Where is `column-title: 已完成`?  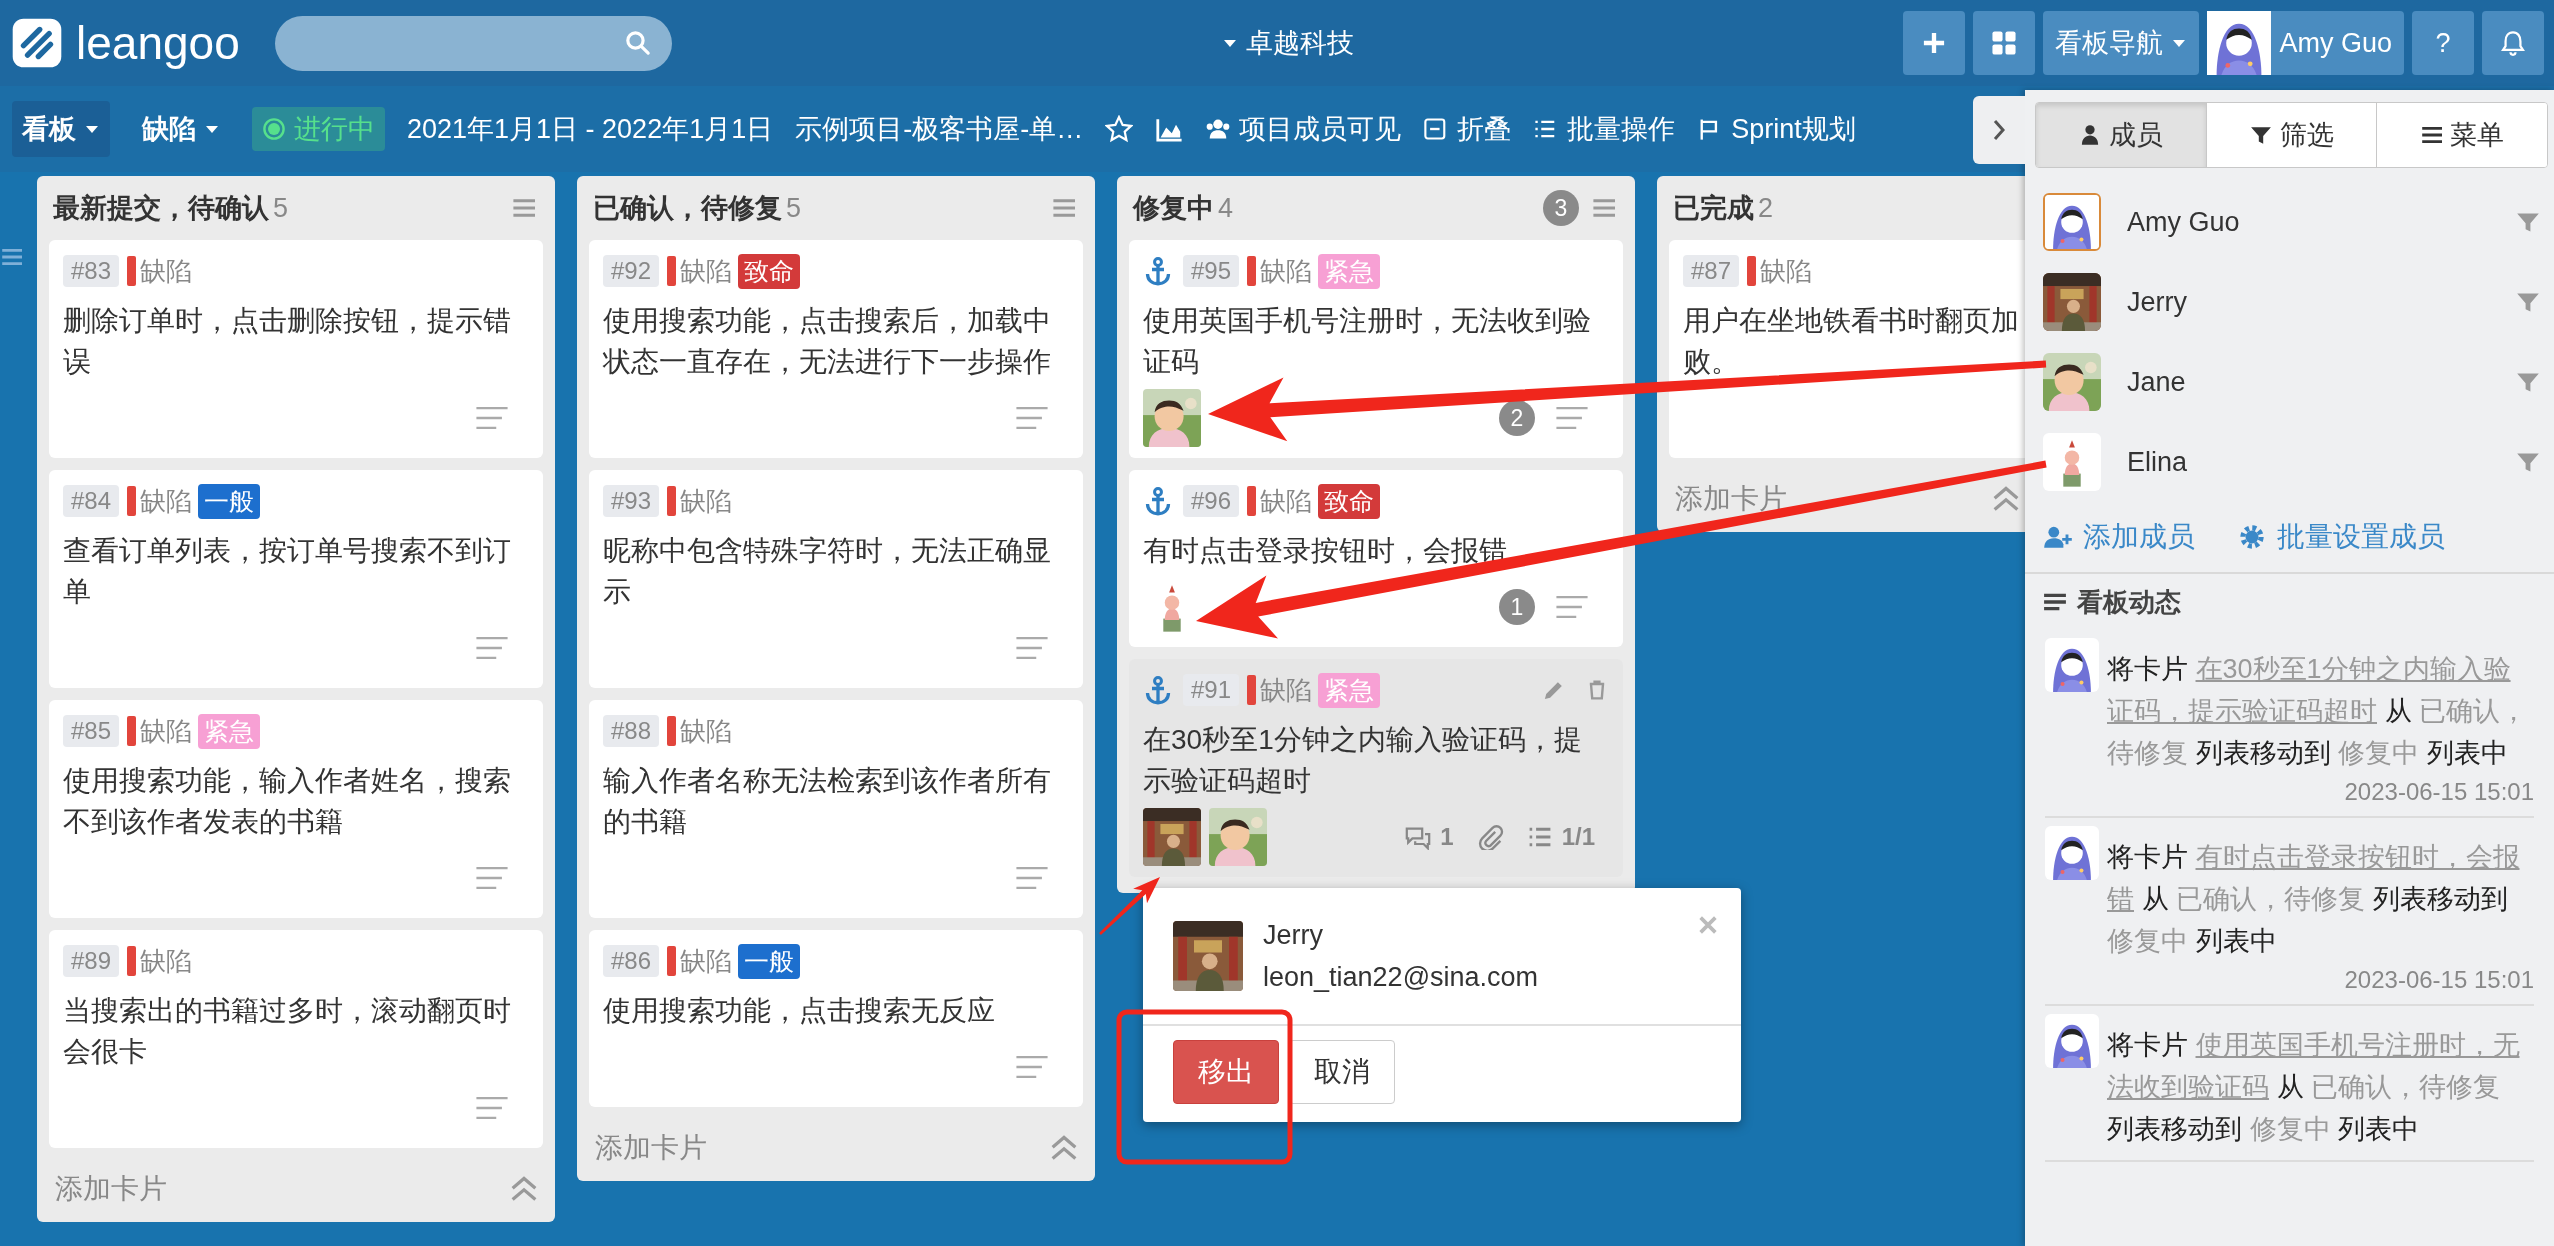
column-title: 已完成 is located at coordinates (1713, 208).